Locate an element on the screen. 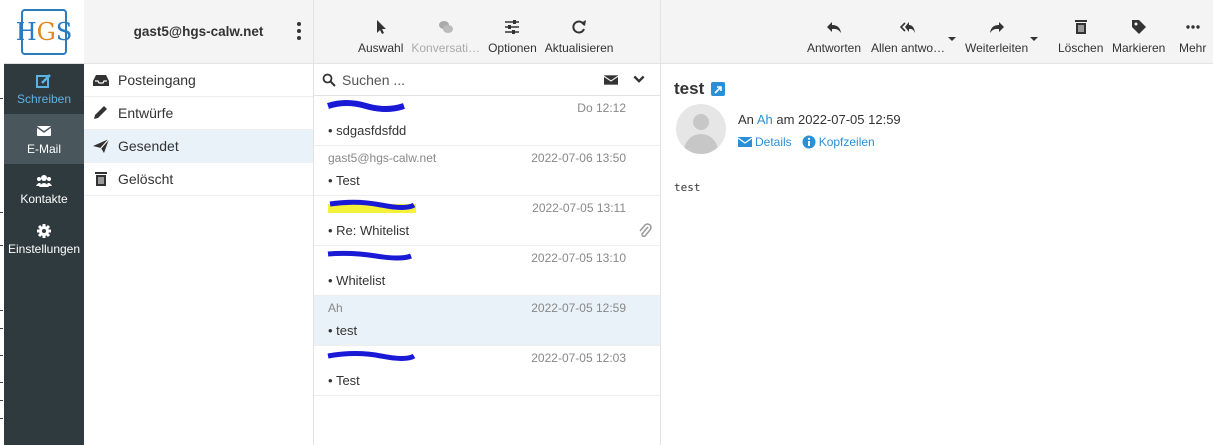  header-links: Details Kopfzeilen is located at coordinates (806, 142).